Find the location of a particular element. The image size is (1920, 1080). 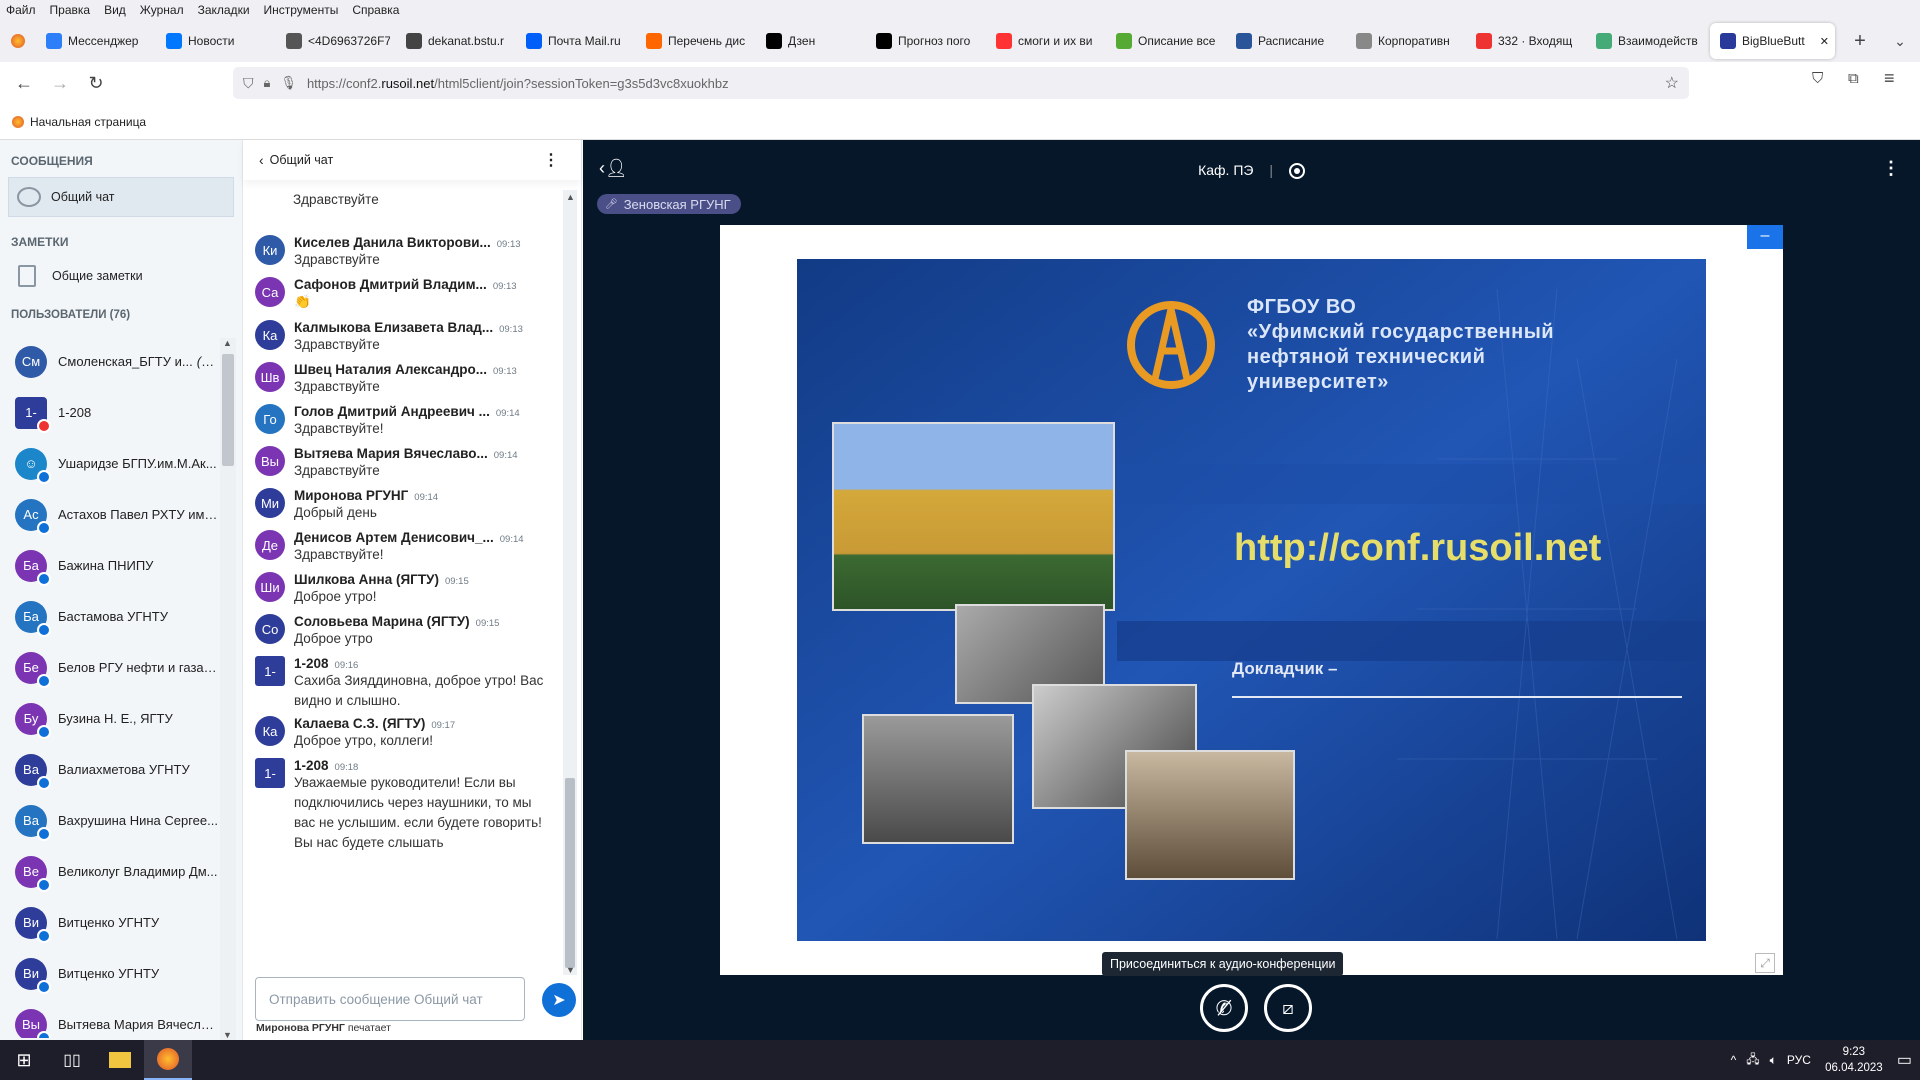

shared-notes-item: Общие заметки is located at coordinates (121, 276).